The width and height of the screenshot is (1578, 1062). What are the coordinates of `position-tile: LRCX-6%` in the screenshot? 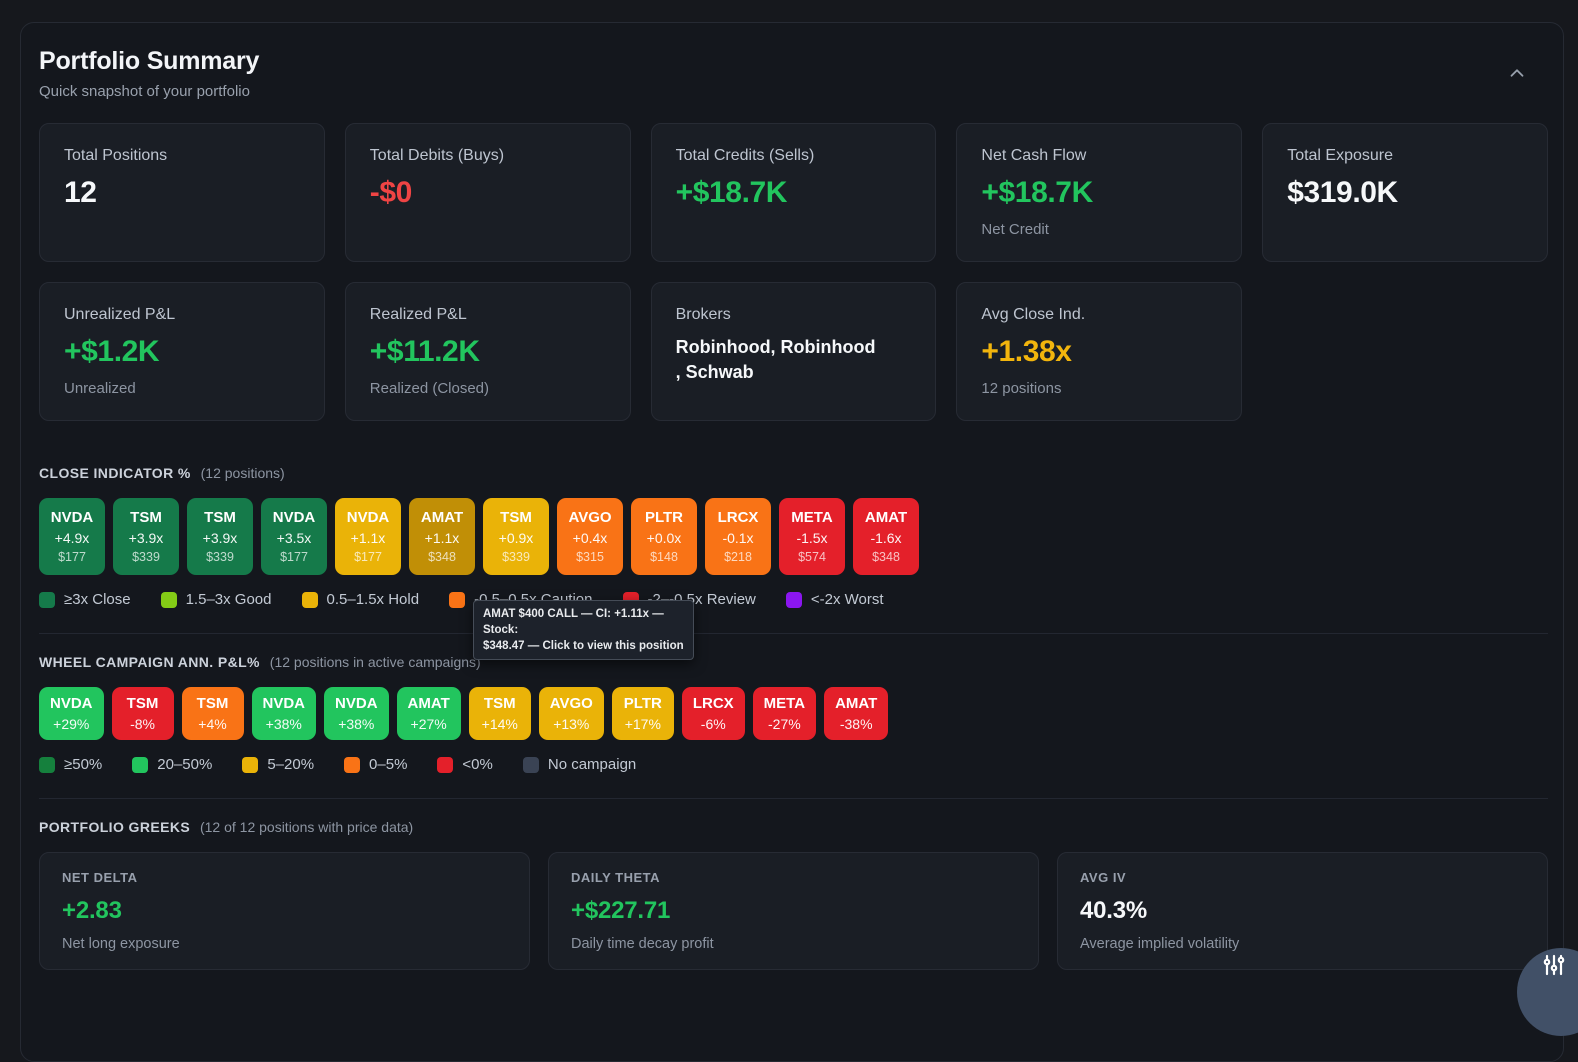 It's located at (713, 713).